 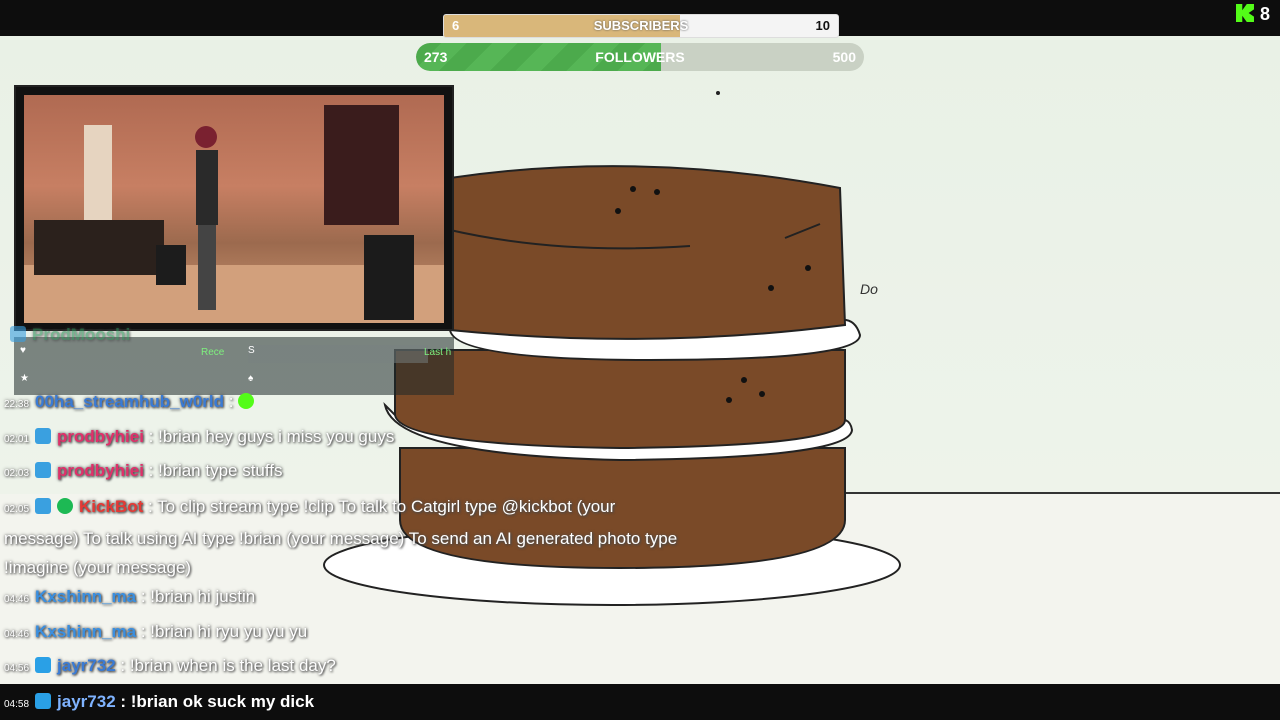 What do you see at coordinates (99, 247) in the screenshot?
I see `cam-couch` at bounding box center [99, 247].